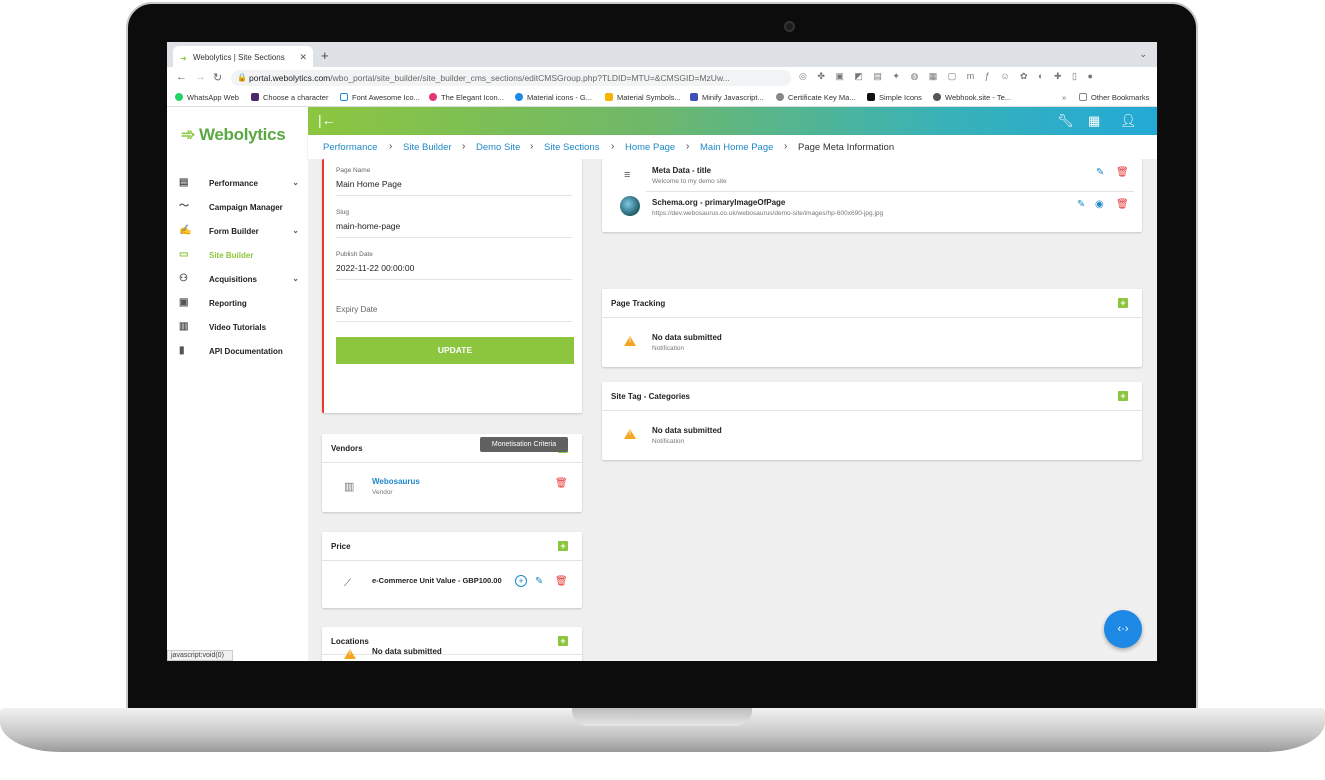 The image size is (1325, 780). I want to click on lock-icon: 🔒, so click(242, 77).